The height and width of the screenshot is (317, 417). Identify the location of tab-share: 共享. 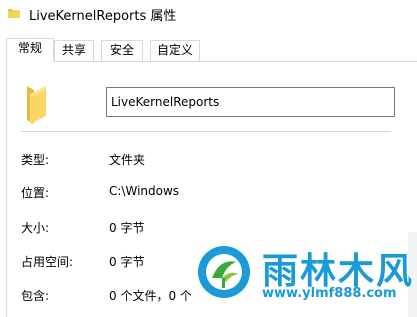
(74, 50).